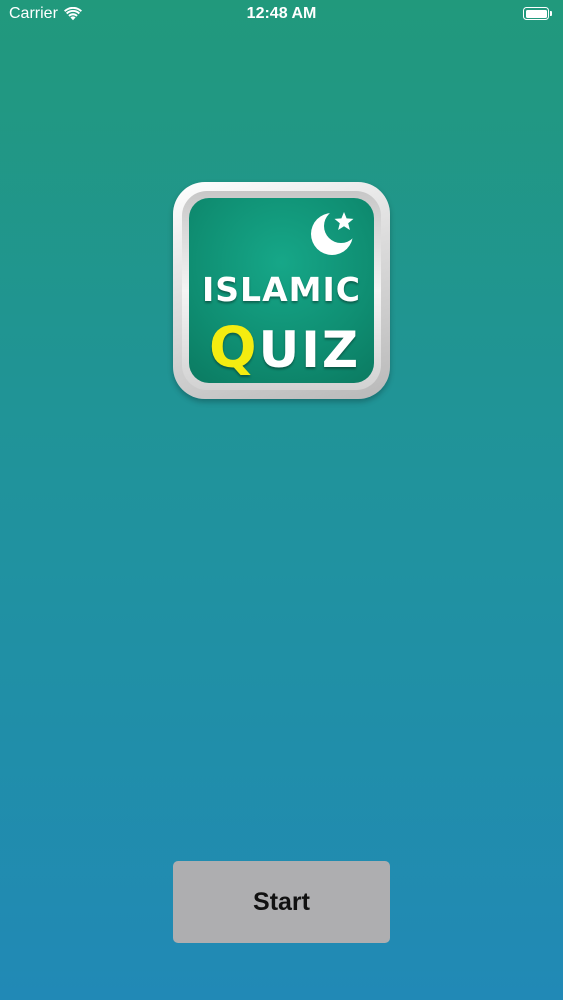 This screenshot has height=1000, width=563. I want to click on logo-letter-q: Q, so click(234, 348).